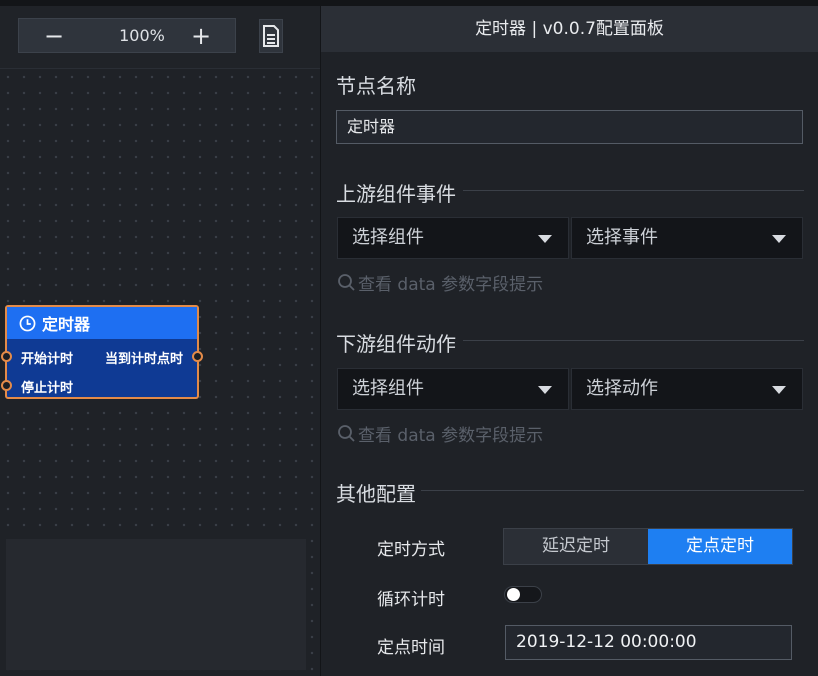 The image size is (818, 676). I want to click on downstream-component-select: 选择组件, so click(453, 389).